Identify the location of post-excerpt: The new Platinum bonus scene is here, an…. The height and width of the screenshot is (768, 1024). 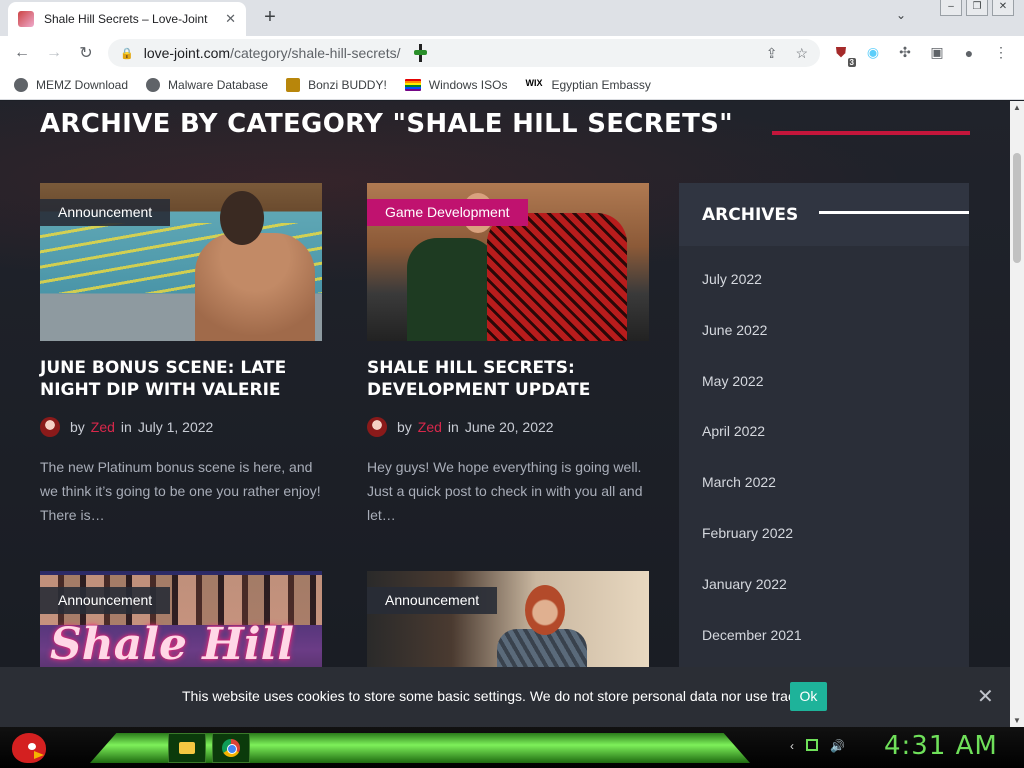
(180, 491).